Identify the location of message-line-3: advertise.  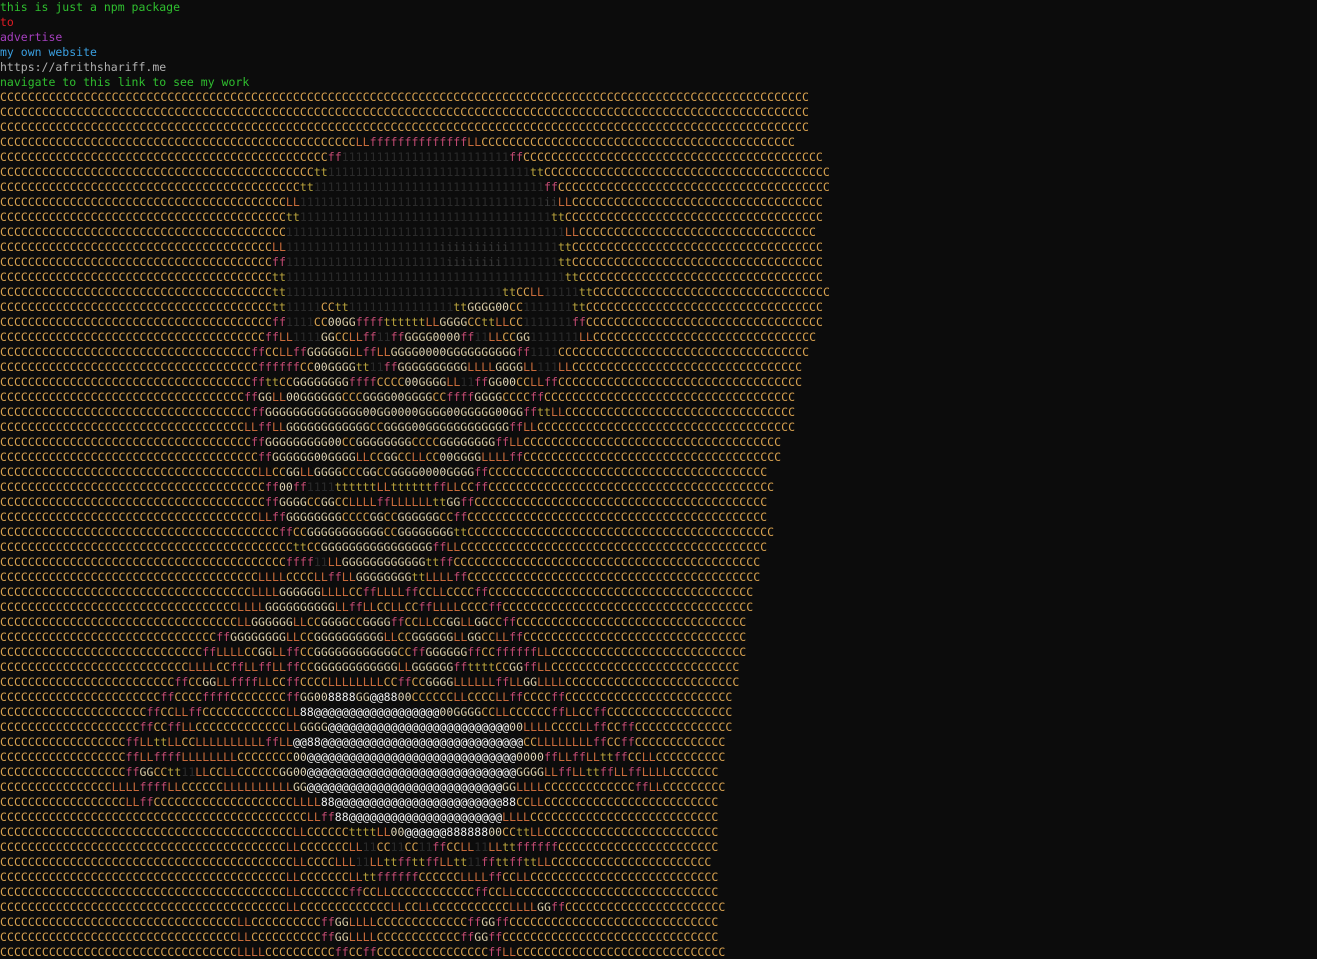
(31, 37).